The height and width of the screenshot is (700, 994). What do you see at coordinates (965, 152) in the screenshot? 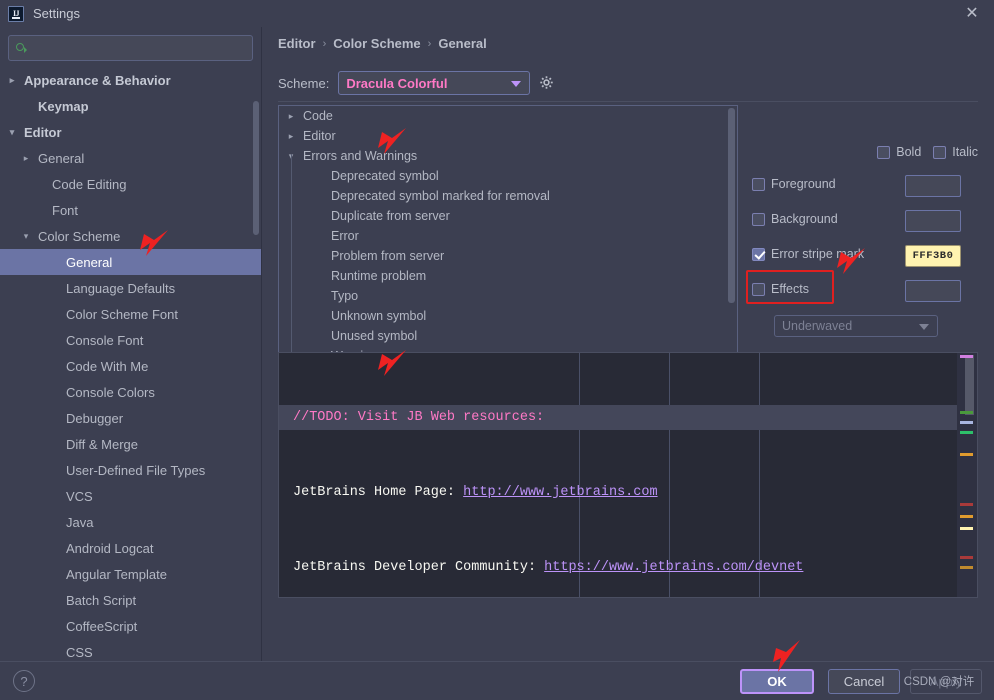
I see `italic-label: Italic` at bounding box center [965, 152].